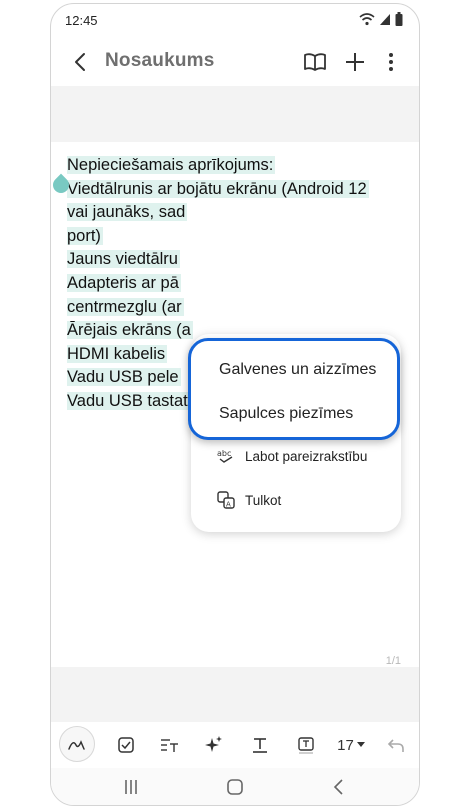  Describe the element at coordinates (235, 745) in the screenshot. I see `editor-toolbar: 17` at that location.